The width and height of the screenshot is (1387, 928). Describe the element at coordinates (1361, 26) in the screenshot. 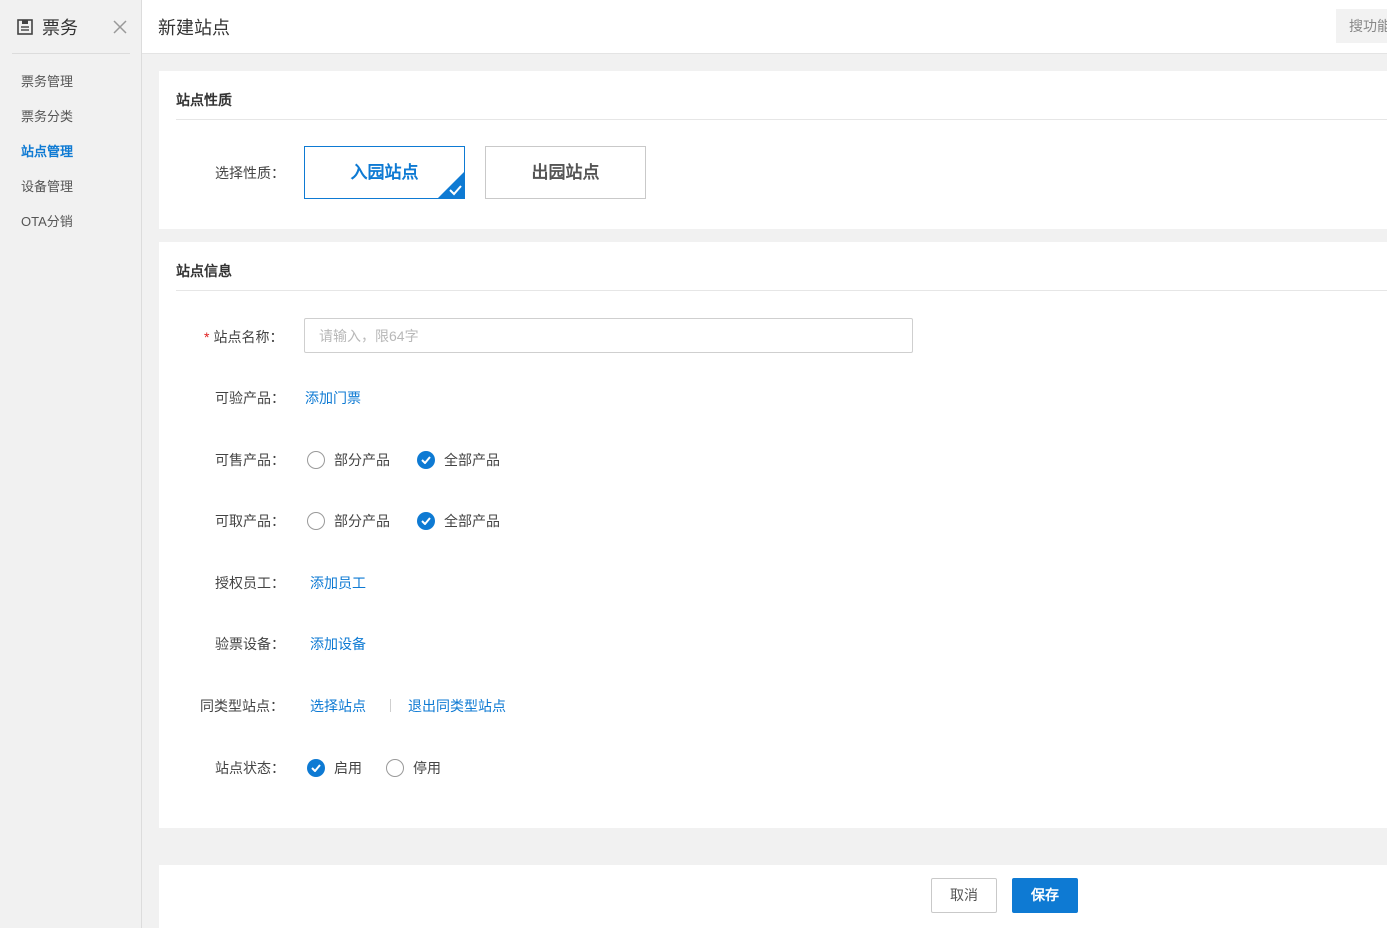

I see `search-input: 搜功能` at that location.